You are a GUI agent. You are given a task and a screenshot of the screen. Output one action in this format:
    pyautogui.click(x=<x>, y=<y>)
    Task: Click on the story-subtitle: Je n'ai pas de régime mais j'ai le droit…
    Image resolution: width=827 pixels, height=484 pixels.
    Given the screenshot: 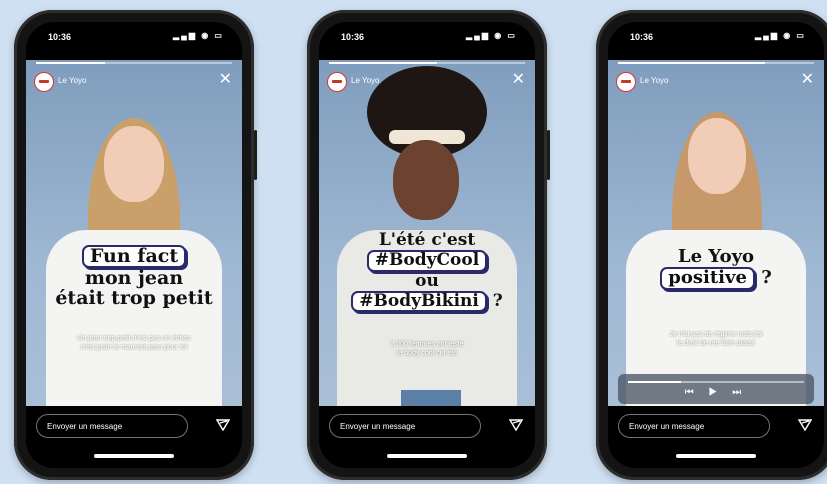 What is the action you would take?
    pyautogui.click(x=716, y=339)
    